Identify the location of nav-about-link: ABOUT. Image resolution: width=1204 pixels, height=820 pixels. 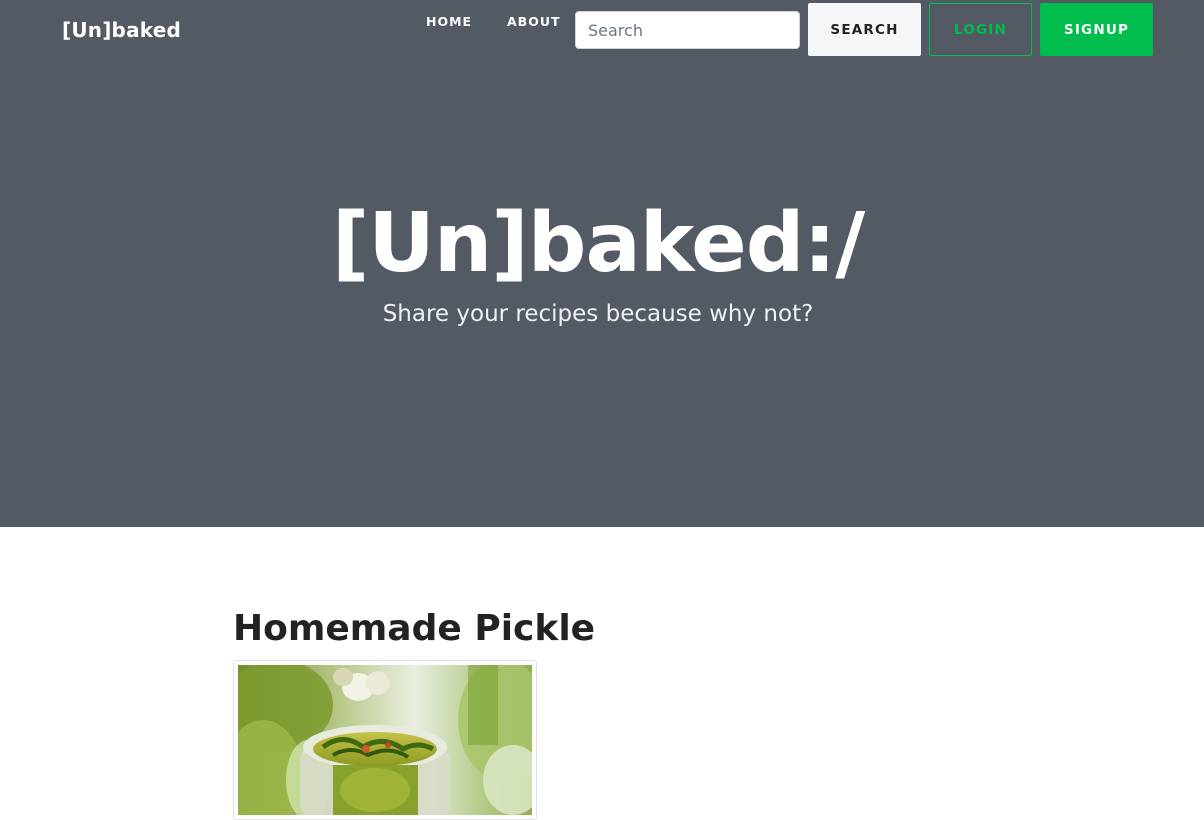
(534, 22).